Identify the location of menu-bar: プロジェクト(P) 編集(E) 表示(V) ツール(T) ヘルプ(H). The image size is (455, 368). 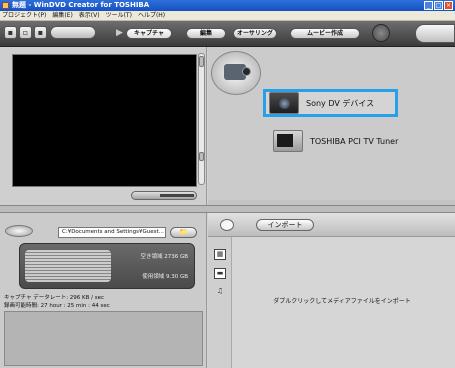
(227, 16).